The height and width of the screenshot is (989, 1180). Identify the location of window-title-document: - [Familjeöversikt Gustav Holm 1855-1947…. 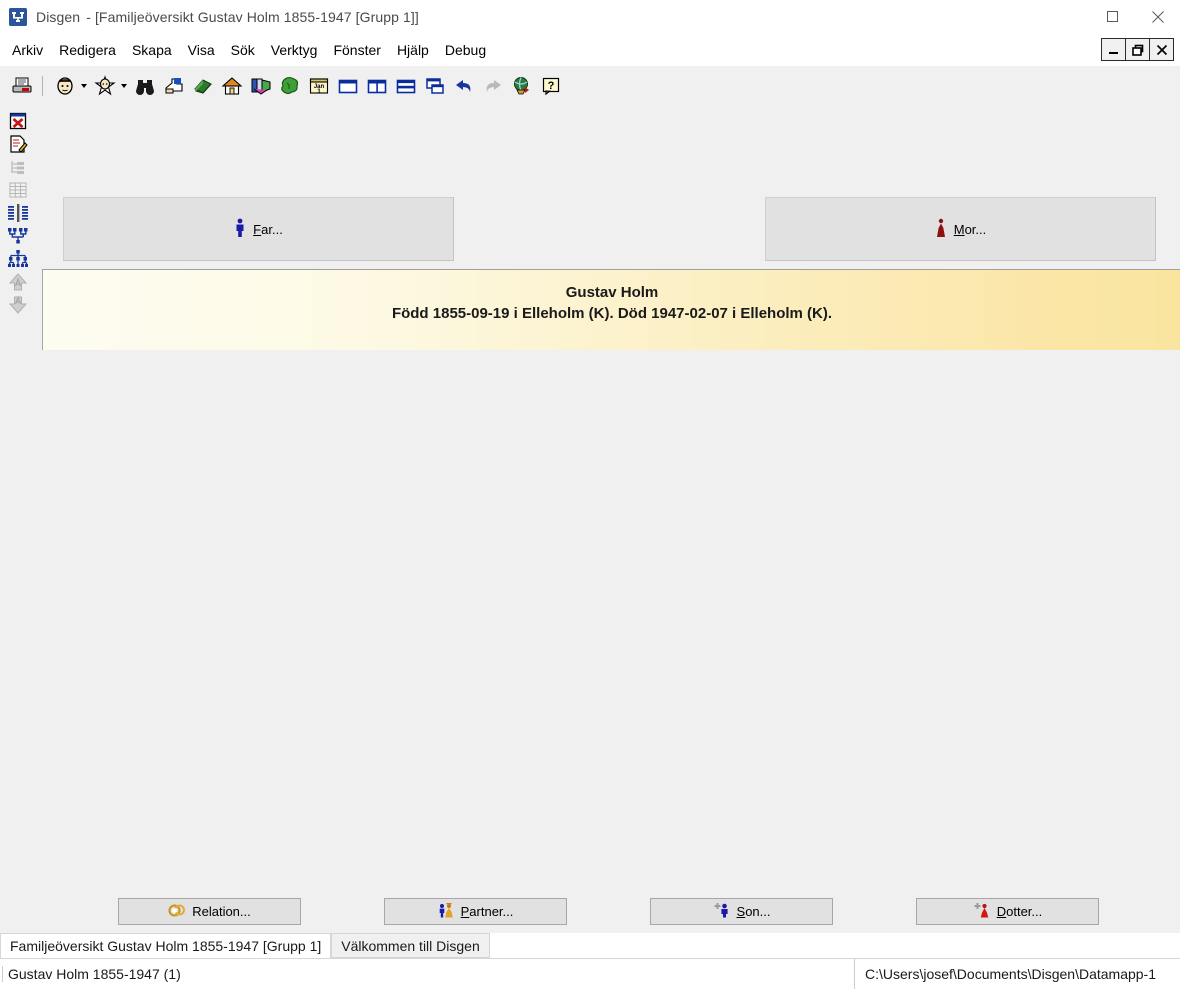
(252, 16).